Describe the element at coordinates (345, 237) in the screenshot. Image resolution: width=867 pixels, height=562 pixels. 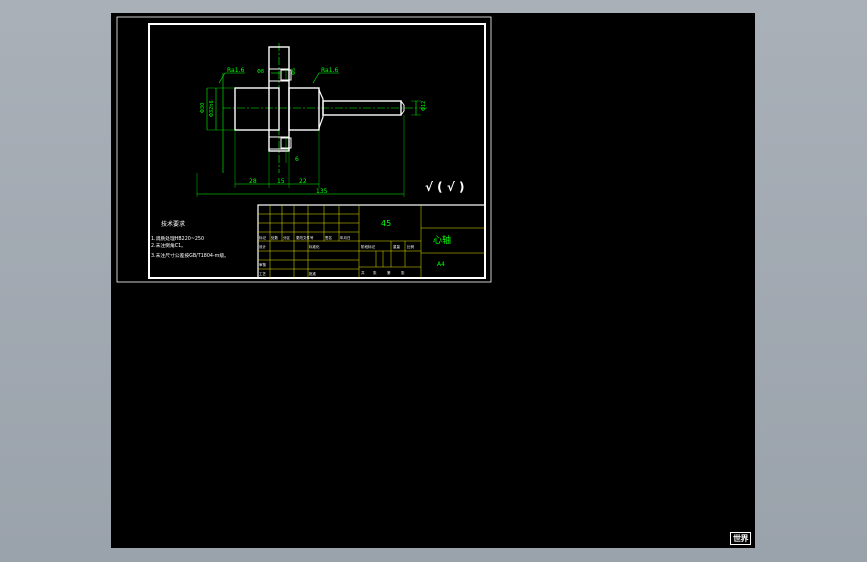
I see `tb-header-date: 年月日` at that location.